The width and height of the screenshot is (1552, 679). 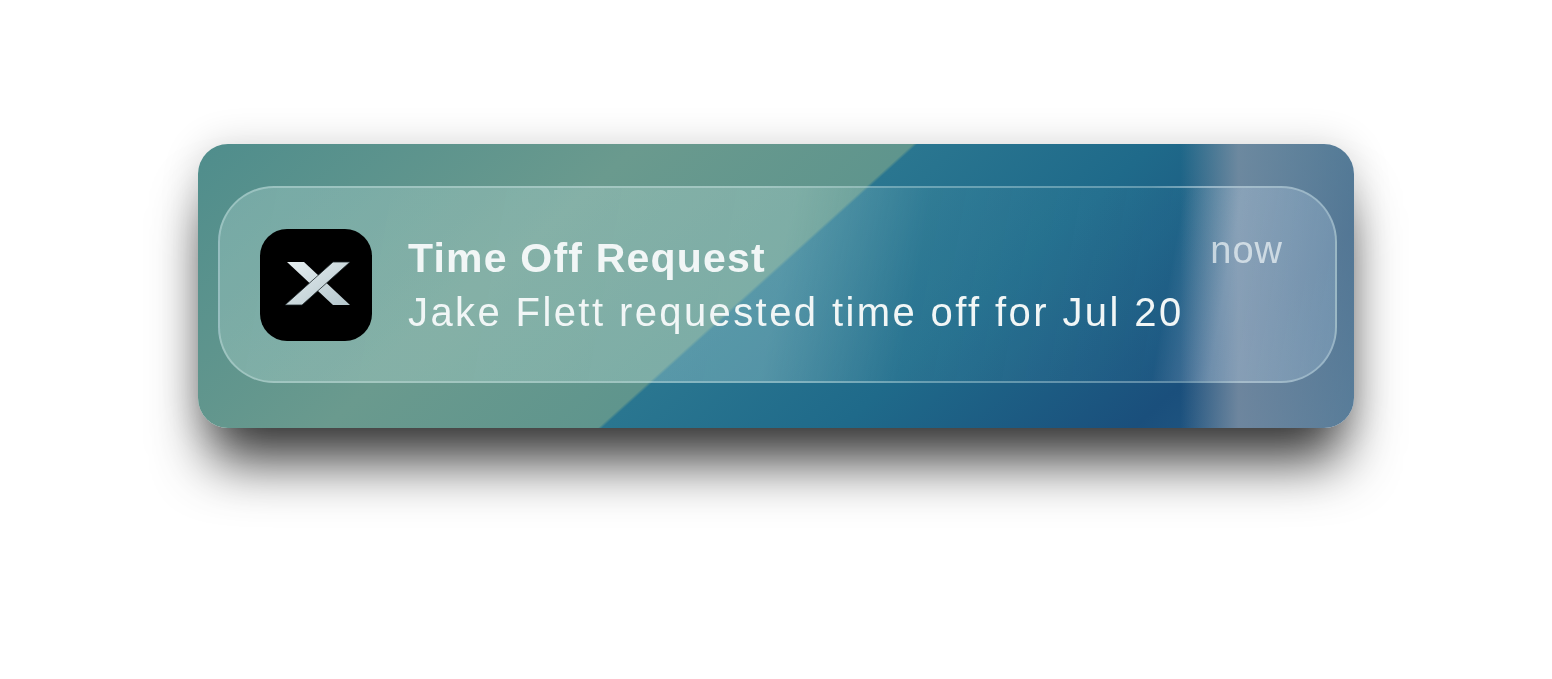 What do you see at coordinates (1246, 250) in the screenshot?
I see `notification-time: now` at bounding box center [1246, 250].